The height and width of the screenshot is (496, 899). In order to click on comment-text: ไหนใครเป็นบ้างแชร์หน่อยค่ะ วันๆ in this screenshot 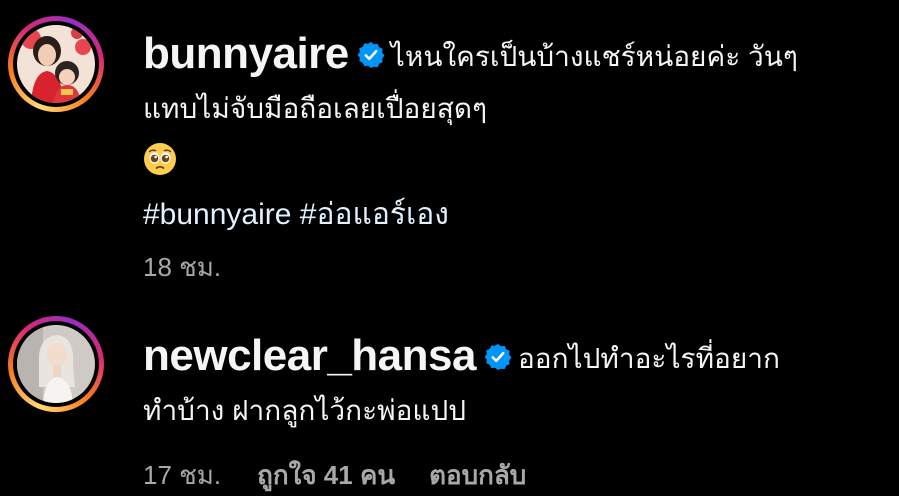, I will do `click(594, 56)`.